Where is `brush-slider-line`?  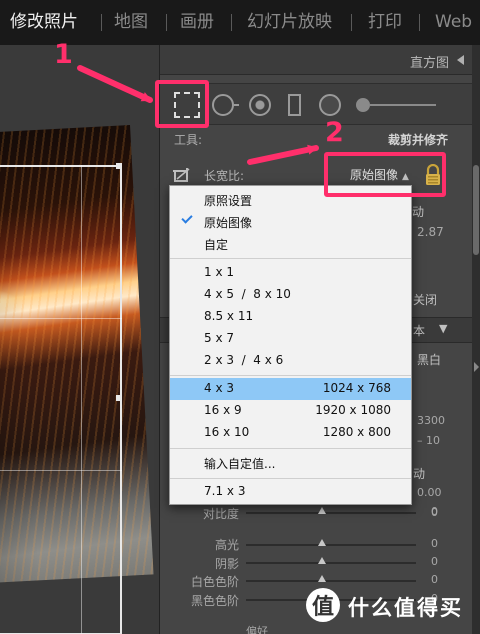 brush-slider-line is located at coordinates (403, 105).